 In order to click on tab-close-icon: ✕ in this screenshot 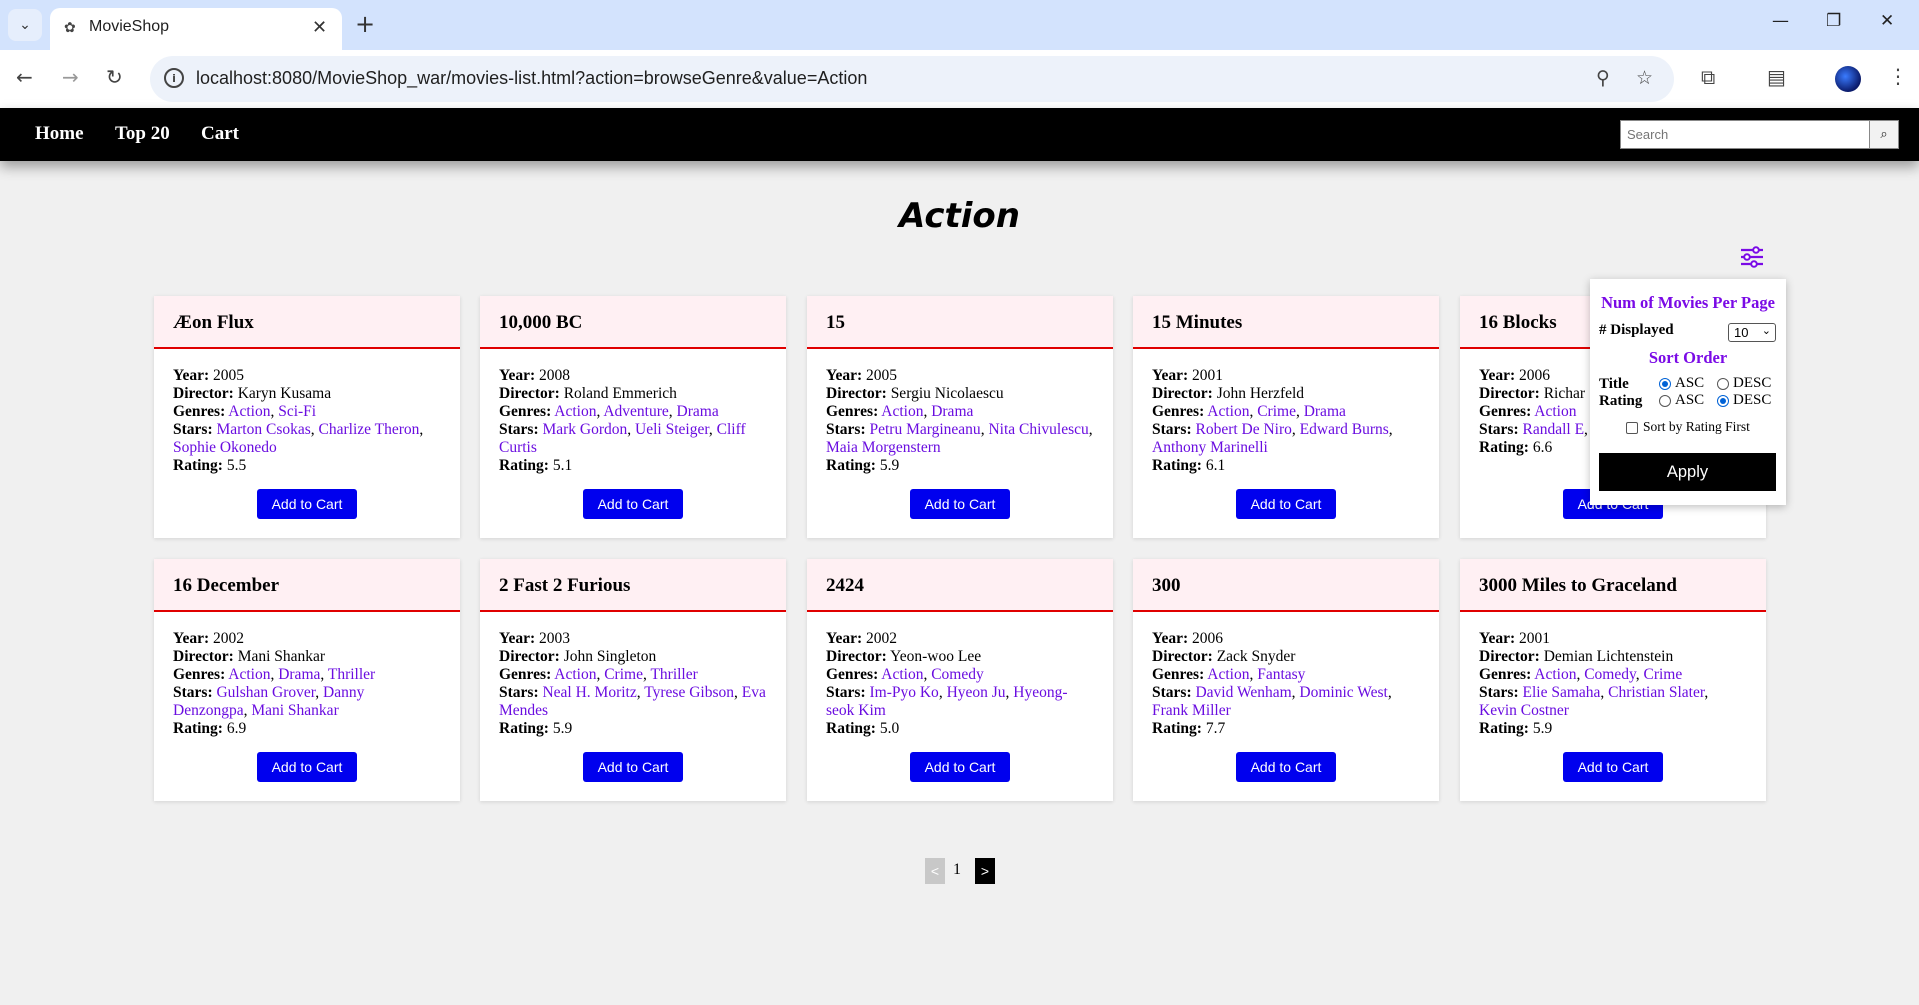, I will do `click(319, 27)`.